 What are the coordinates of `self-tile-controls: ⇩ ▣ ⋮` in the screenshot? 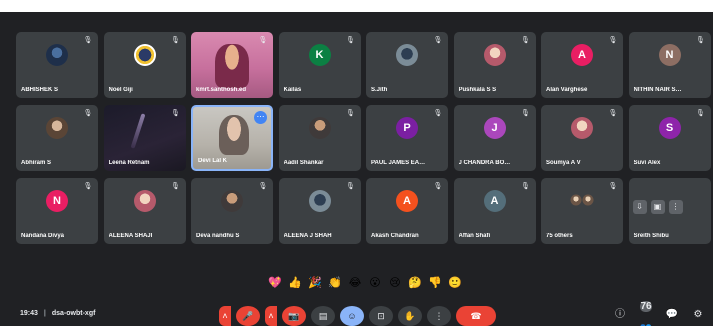 It's located at (657, 207).